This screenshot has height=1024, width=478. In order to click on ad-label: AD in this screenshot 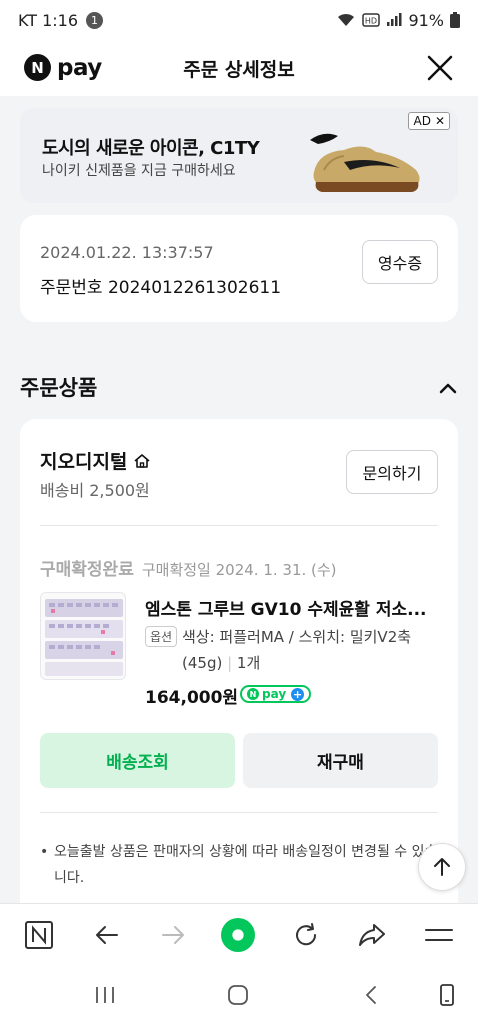, I will do `click(422, 121)`.